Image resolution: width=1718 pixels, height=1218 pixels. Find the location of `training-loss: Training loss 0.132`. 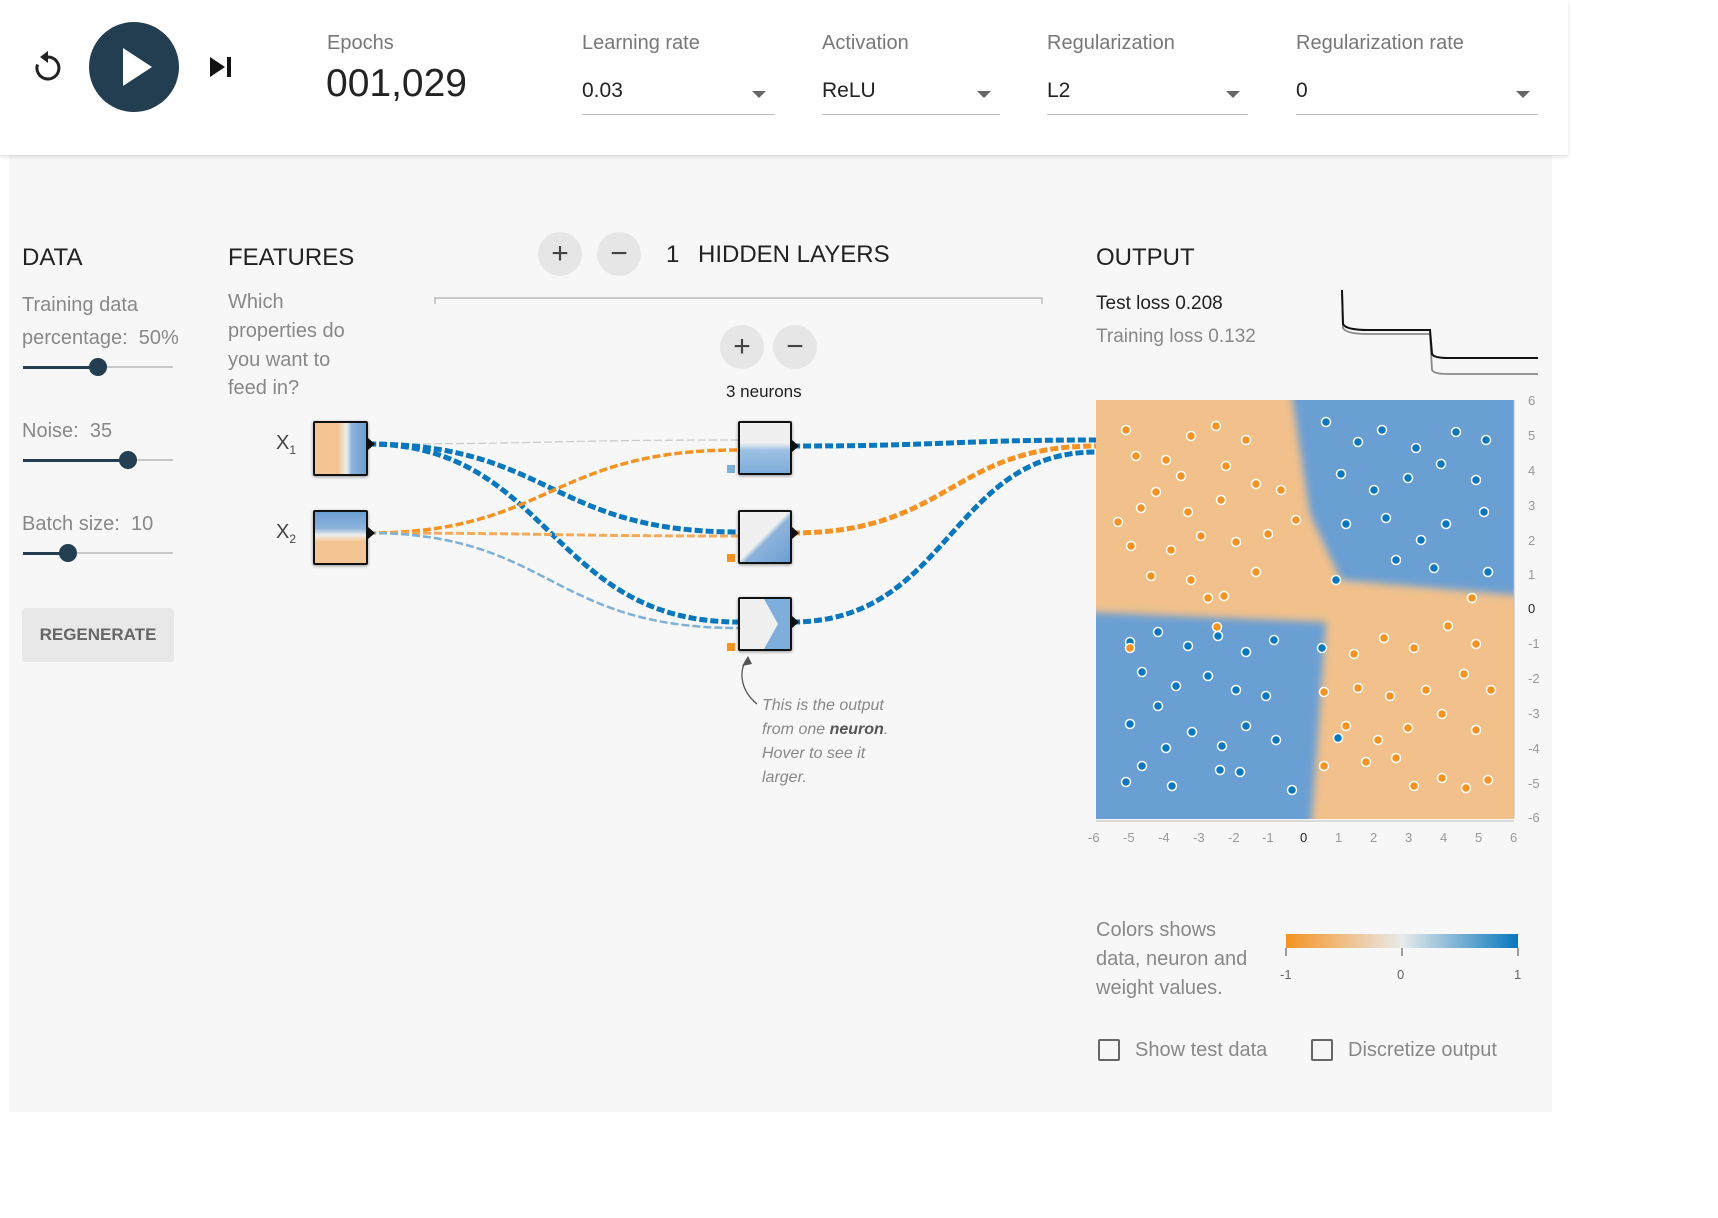

training-loss: Training loss 0.132 is located at coordinates (1176, 336).